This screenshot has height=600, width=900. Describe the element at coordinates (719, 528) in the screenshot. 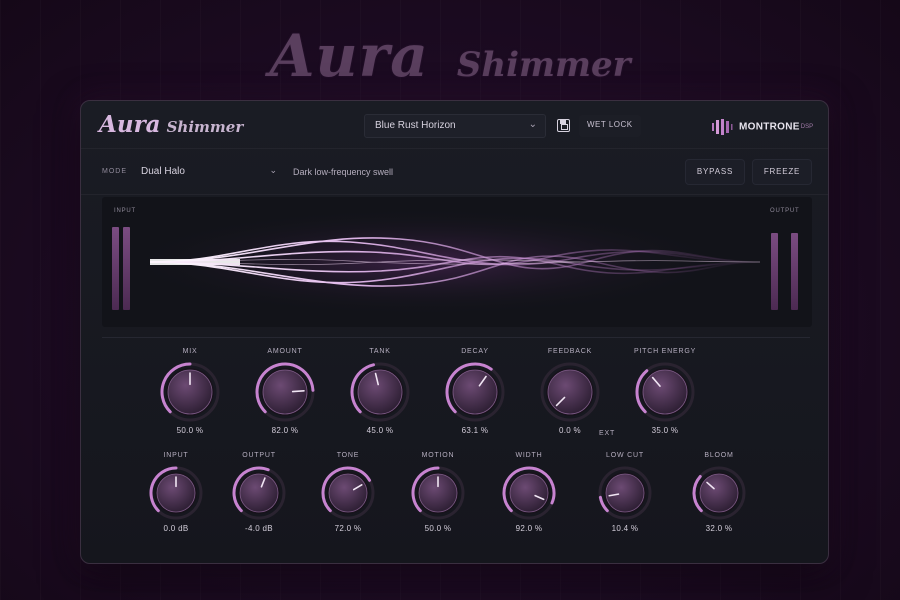

I see `knob-value: 32.0 %` at that location.